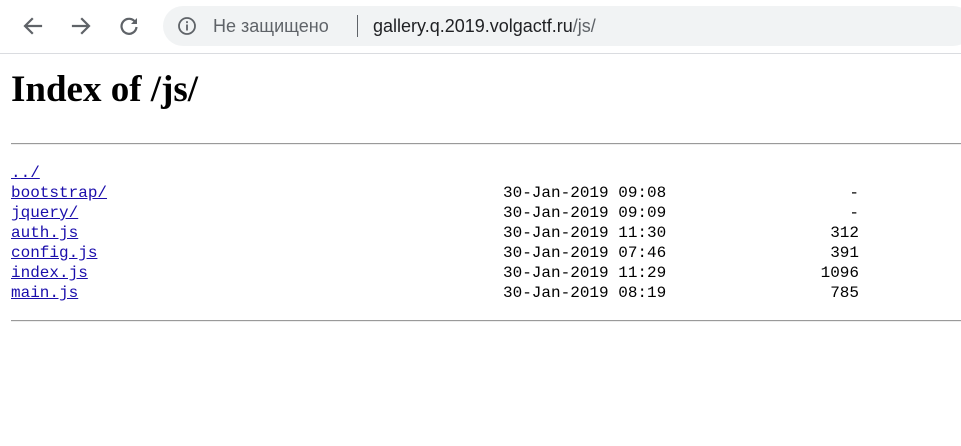 This screenshot has height=446, width=961. What do you see at coordinates (461, 193) in the screenshot?
I see `listing-row: bootstrap/ 30-Jan-2019 09:08 -` at bounding box center [461, 193].